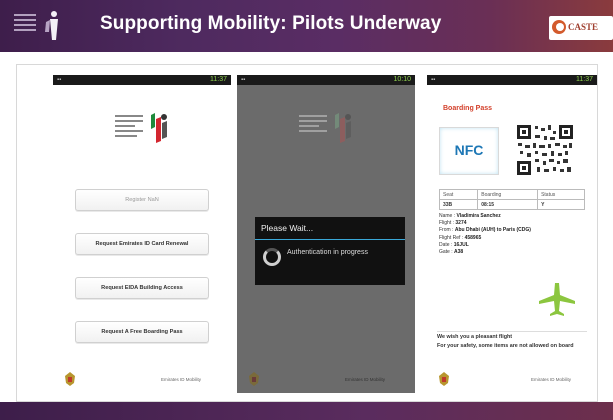 The image size is (613, 420). What do you see at coordinates (142, 288) in the screenshot?
I see `request-building-access-button: Request EIDA Building Access` at bounding box center [142, 288].